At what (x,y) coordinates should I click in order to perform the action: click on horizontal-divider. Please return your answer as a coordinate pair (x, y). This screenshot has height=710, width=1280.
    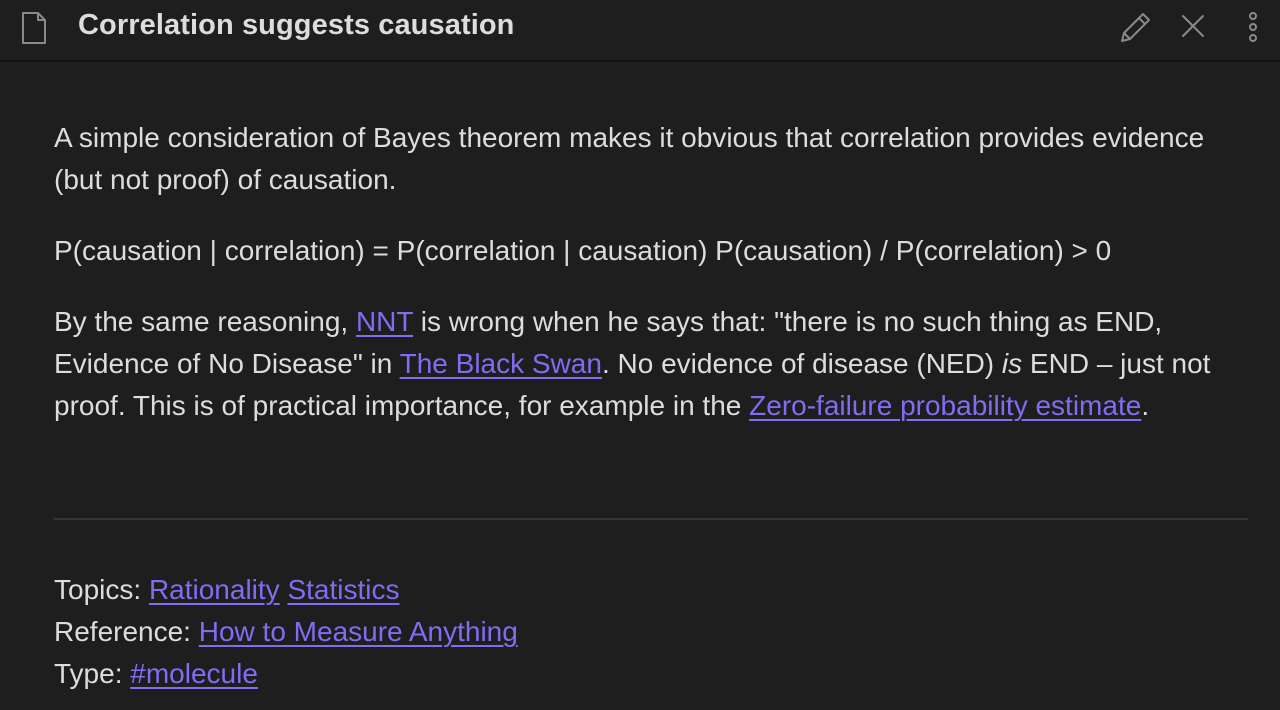
    Looking at the image, I should click on (651, 519).